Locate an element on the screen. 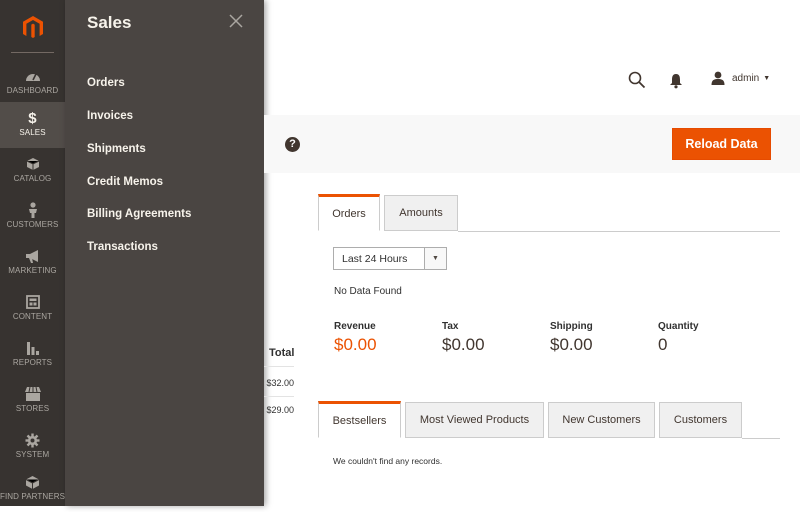 This screenshot has width=800, height=512. megaphone-icon is located at coordinates (31, 256).